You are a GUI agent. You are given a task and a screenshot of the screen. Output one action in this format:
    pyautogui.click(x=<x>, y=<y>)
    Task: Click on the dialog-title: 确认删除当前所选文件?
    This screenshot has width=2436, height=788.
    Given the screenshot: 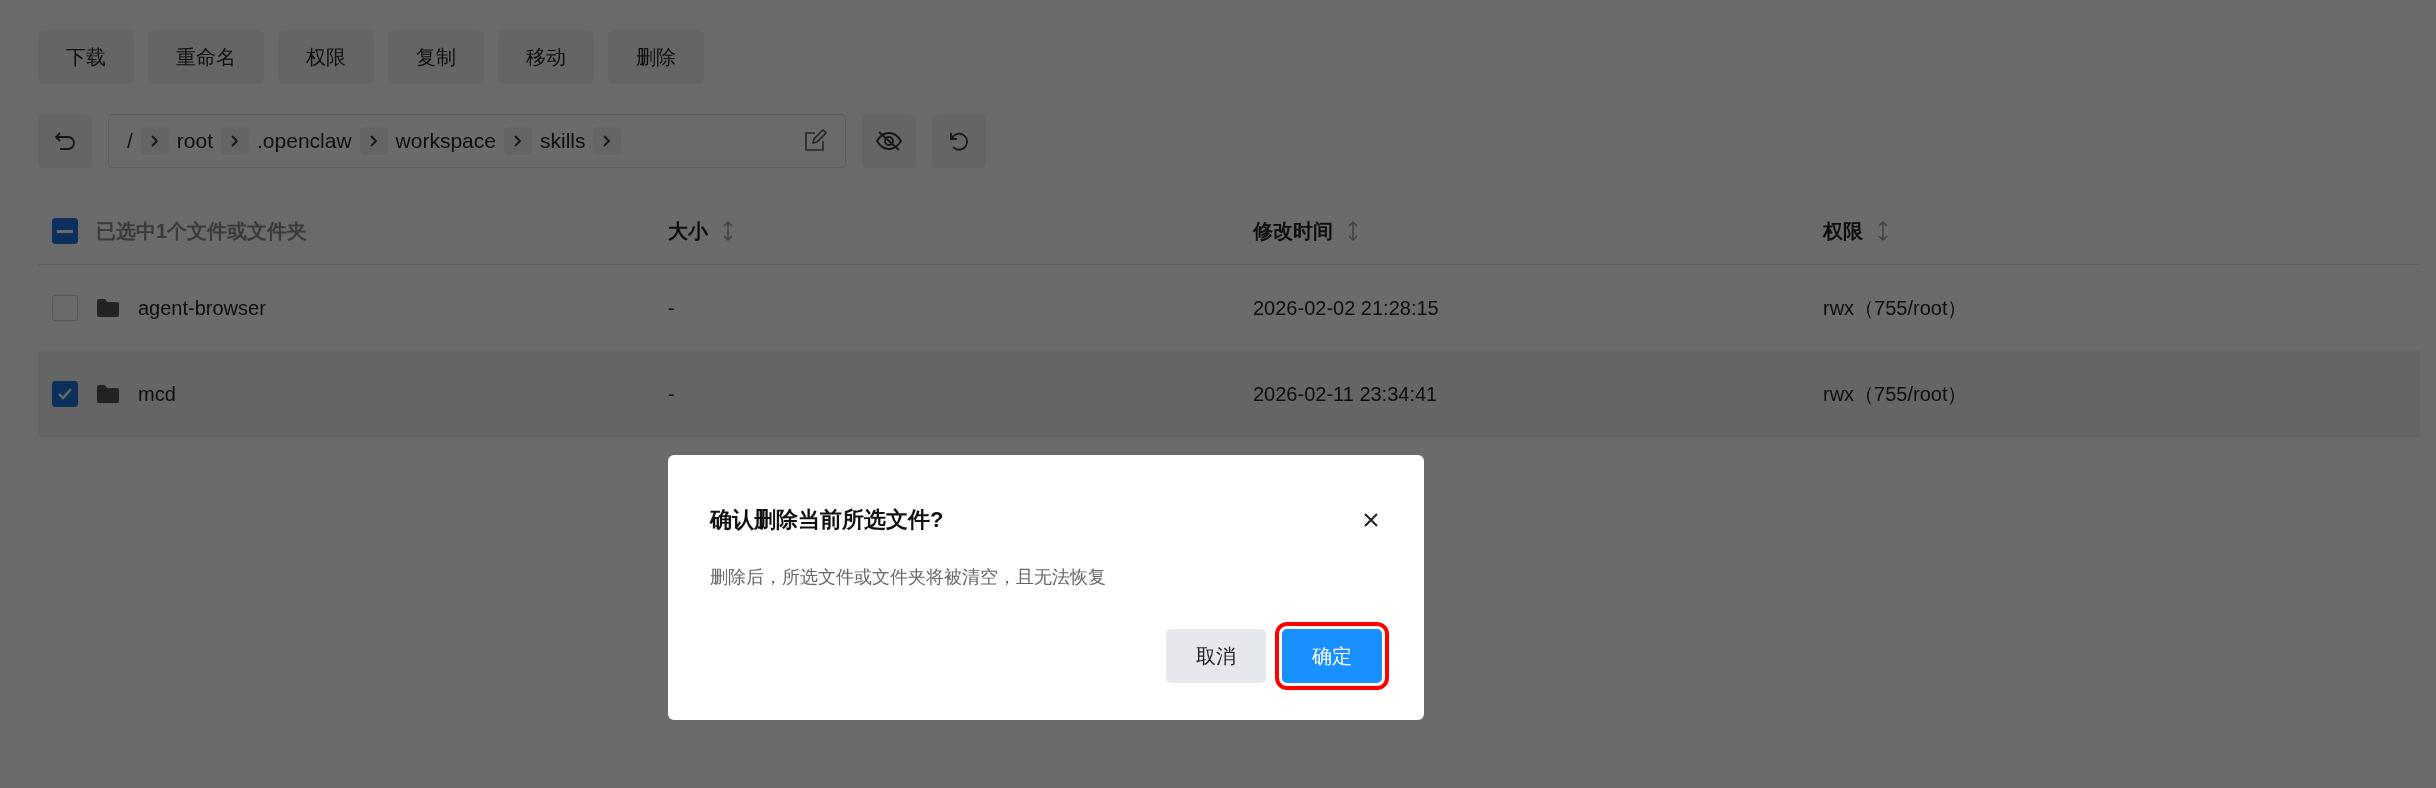 What is the action you would take?
    pyautogui.click(x=827, y=520)
    